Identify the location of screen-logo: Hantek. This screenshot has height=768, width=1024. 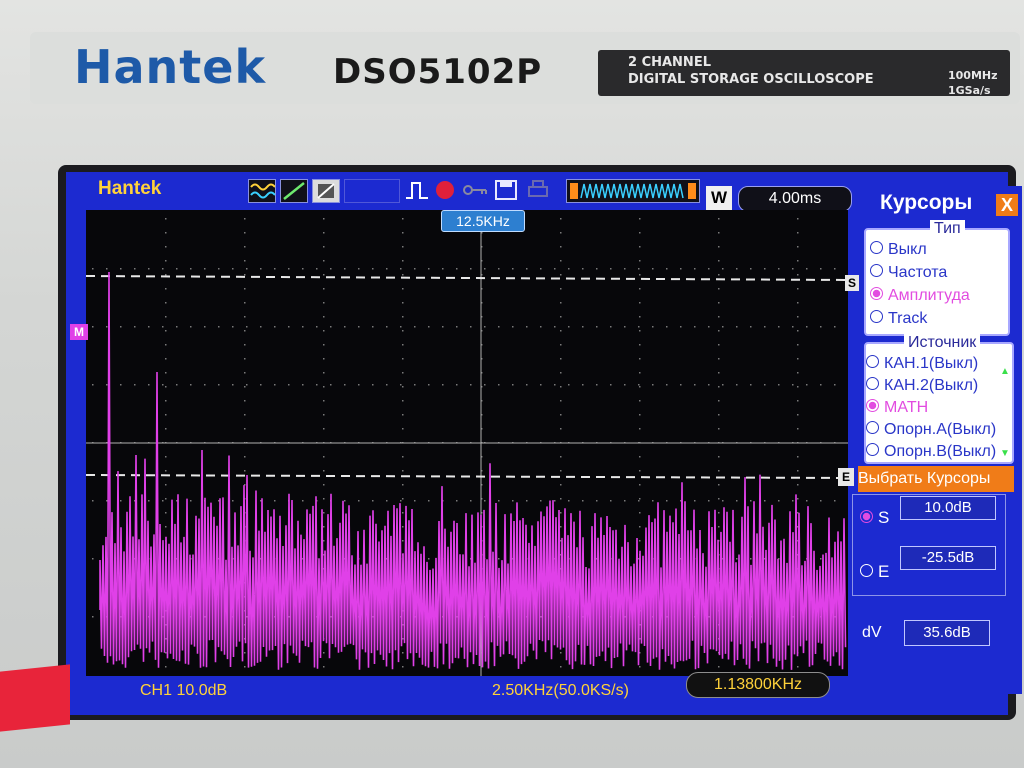
(130, 188).